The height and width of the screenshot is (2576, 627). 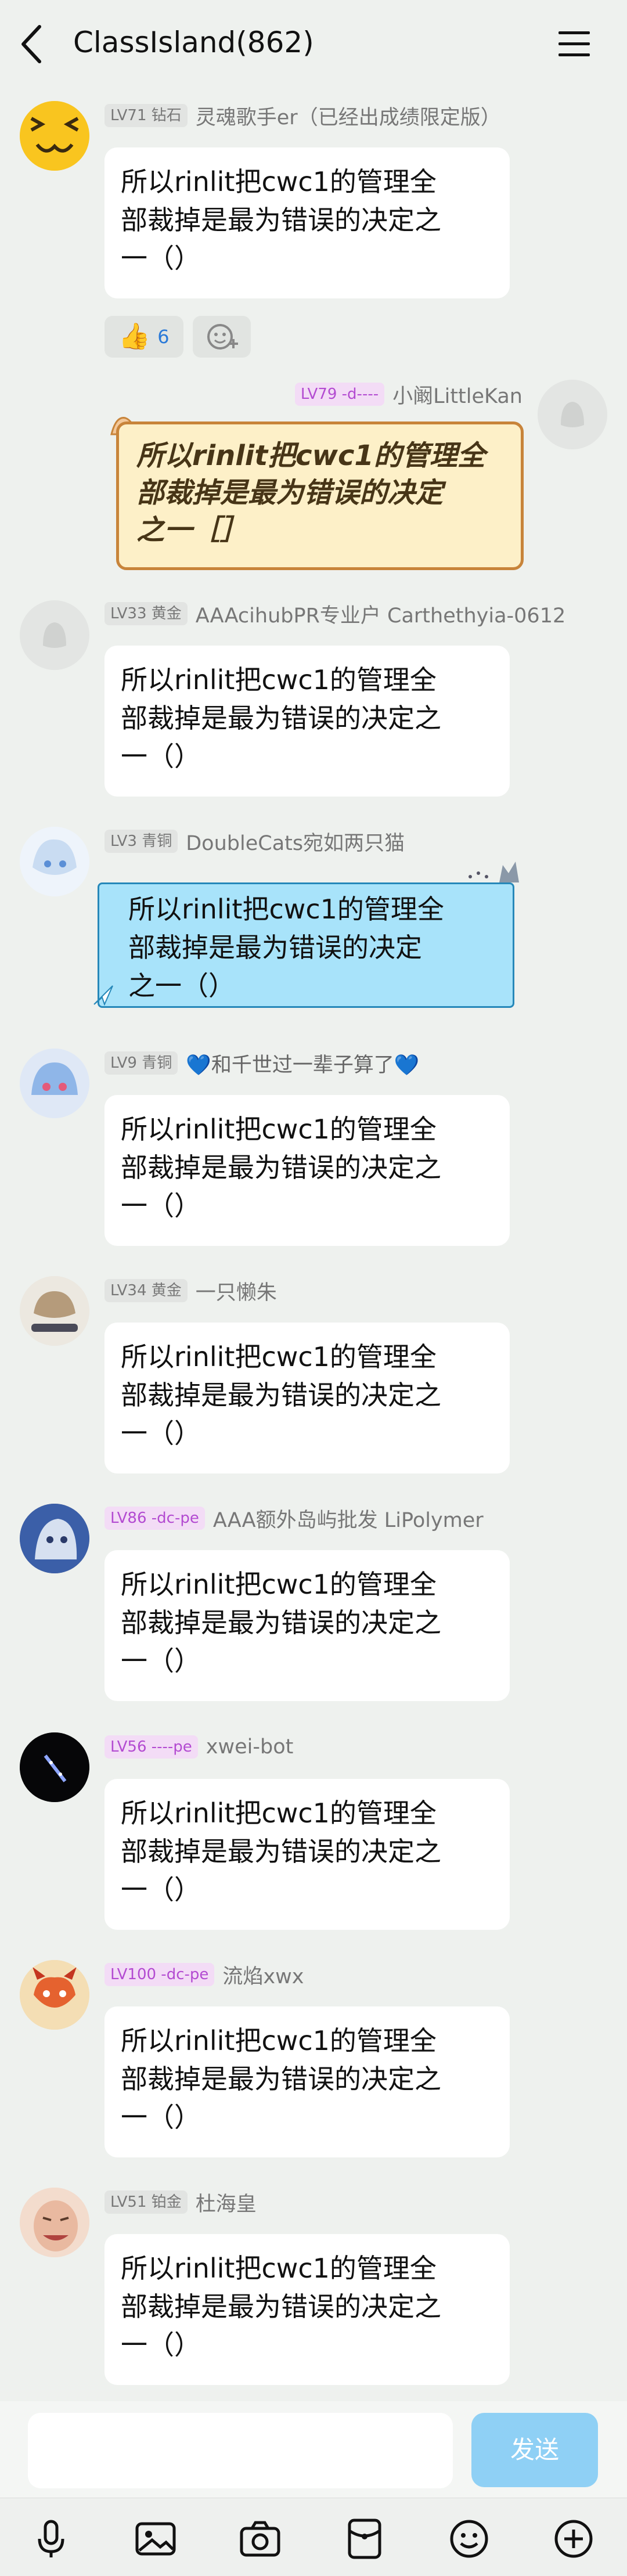 I want to click on red-packet-icon, so click(x=364, y=2539).